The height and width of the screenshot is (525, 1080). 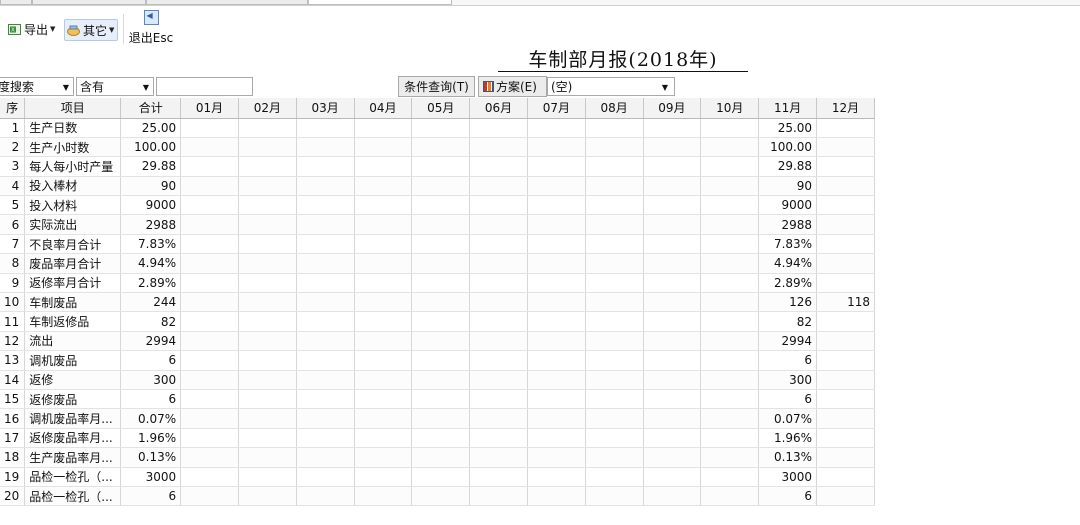 What do you see at coordinates (437, 496) in the screenshot?
I see `table-row: 20 品检一检孔（... 6 6` at bounding box center [437, 496].